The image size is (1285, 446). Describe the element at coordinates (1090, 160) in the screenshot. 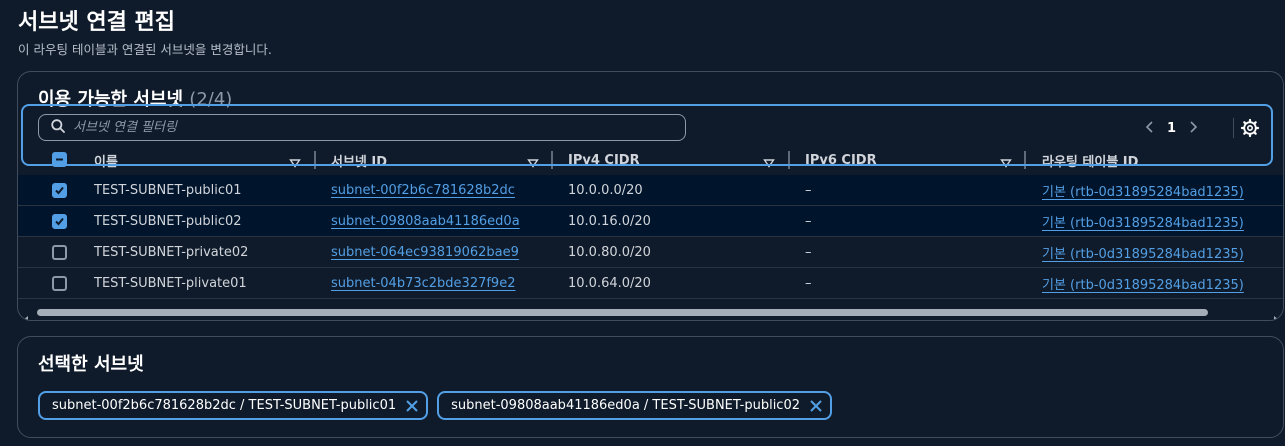

I see `column-header-route-table: 라우팅 테이블 ID` at that location.